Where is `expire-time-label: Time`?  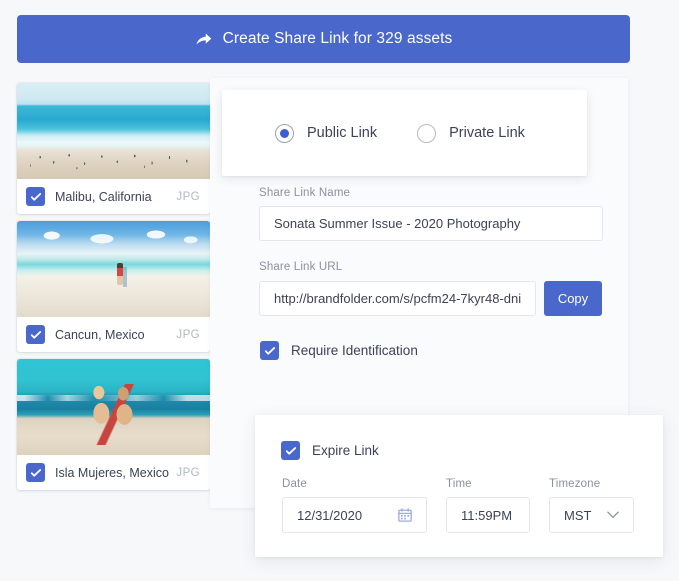
expire-time-label: Time is located at coordinates (459, 484).